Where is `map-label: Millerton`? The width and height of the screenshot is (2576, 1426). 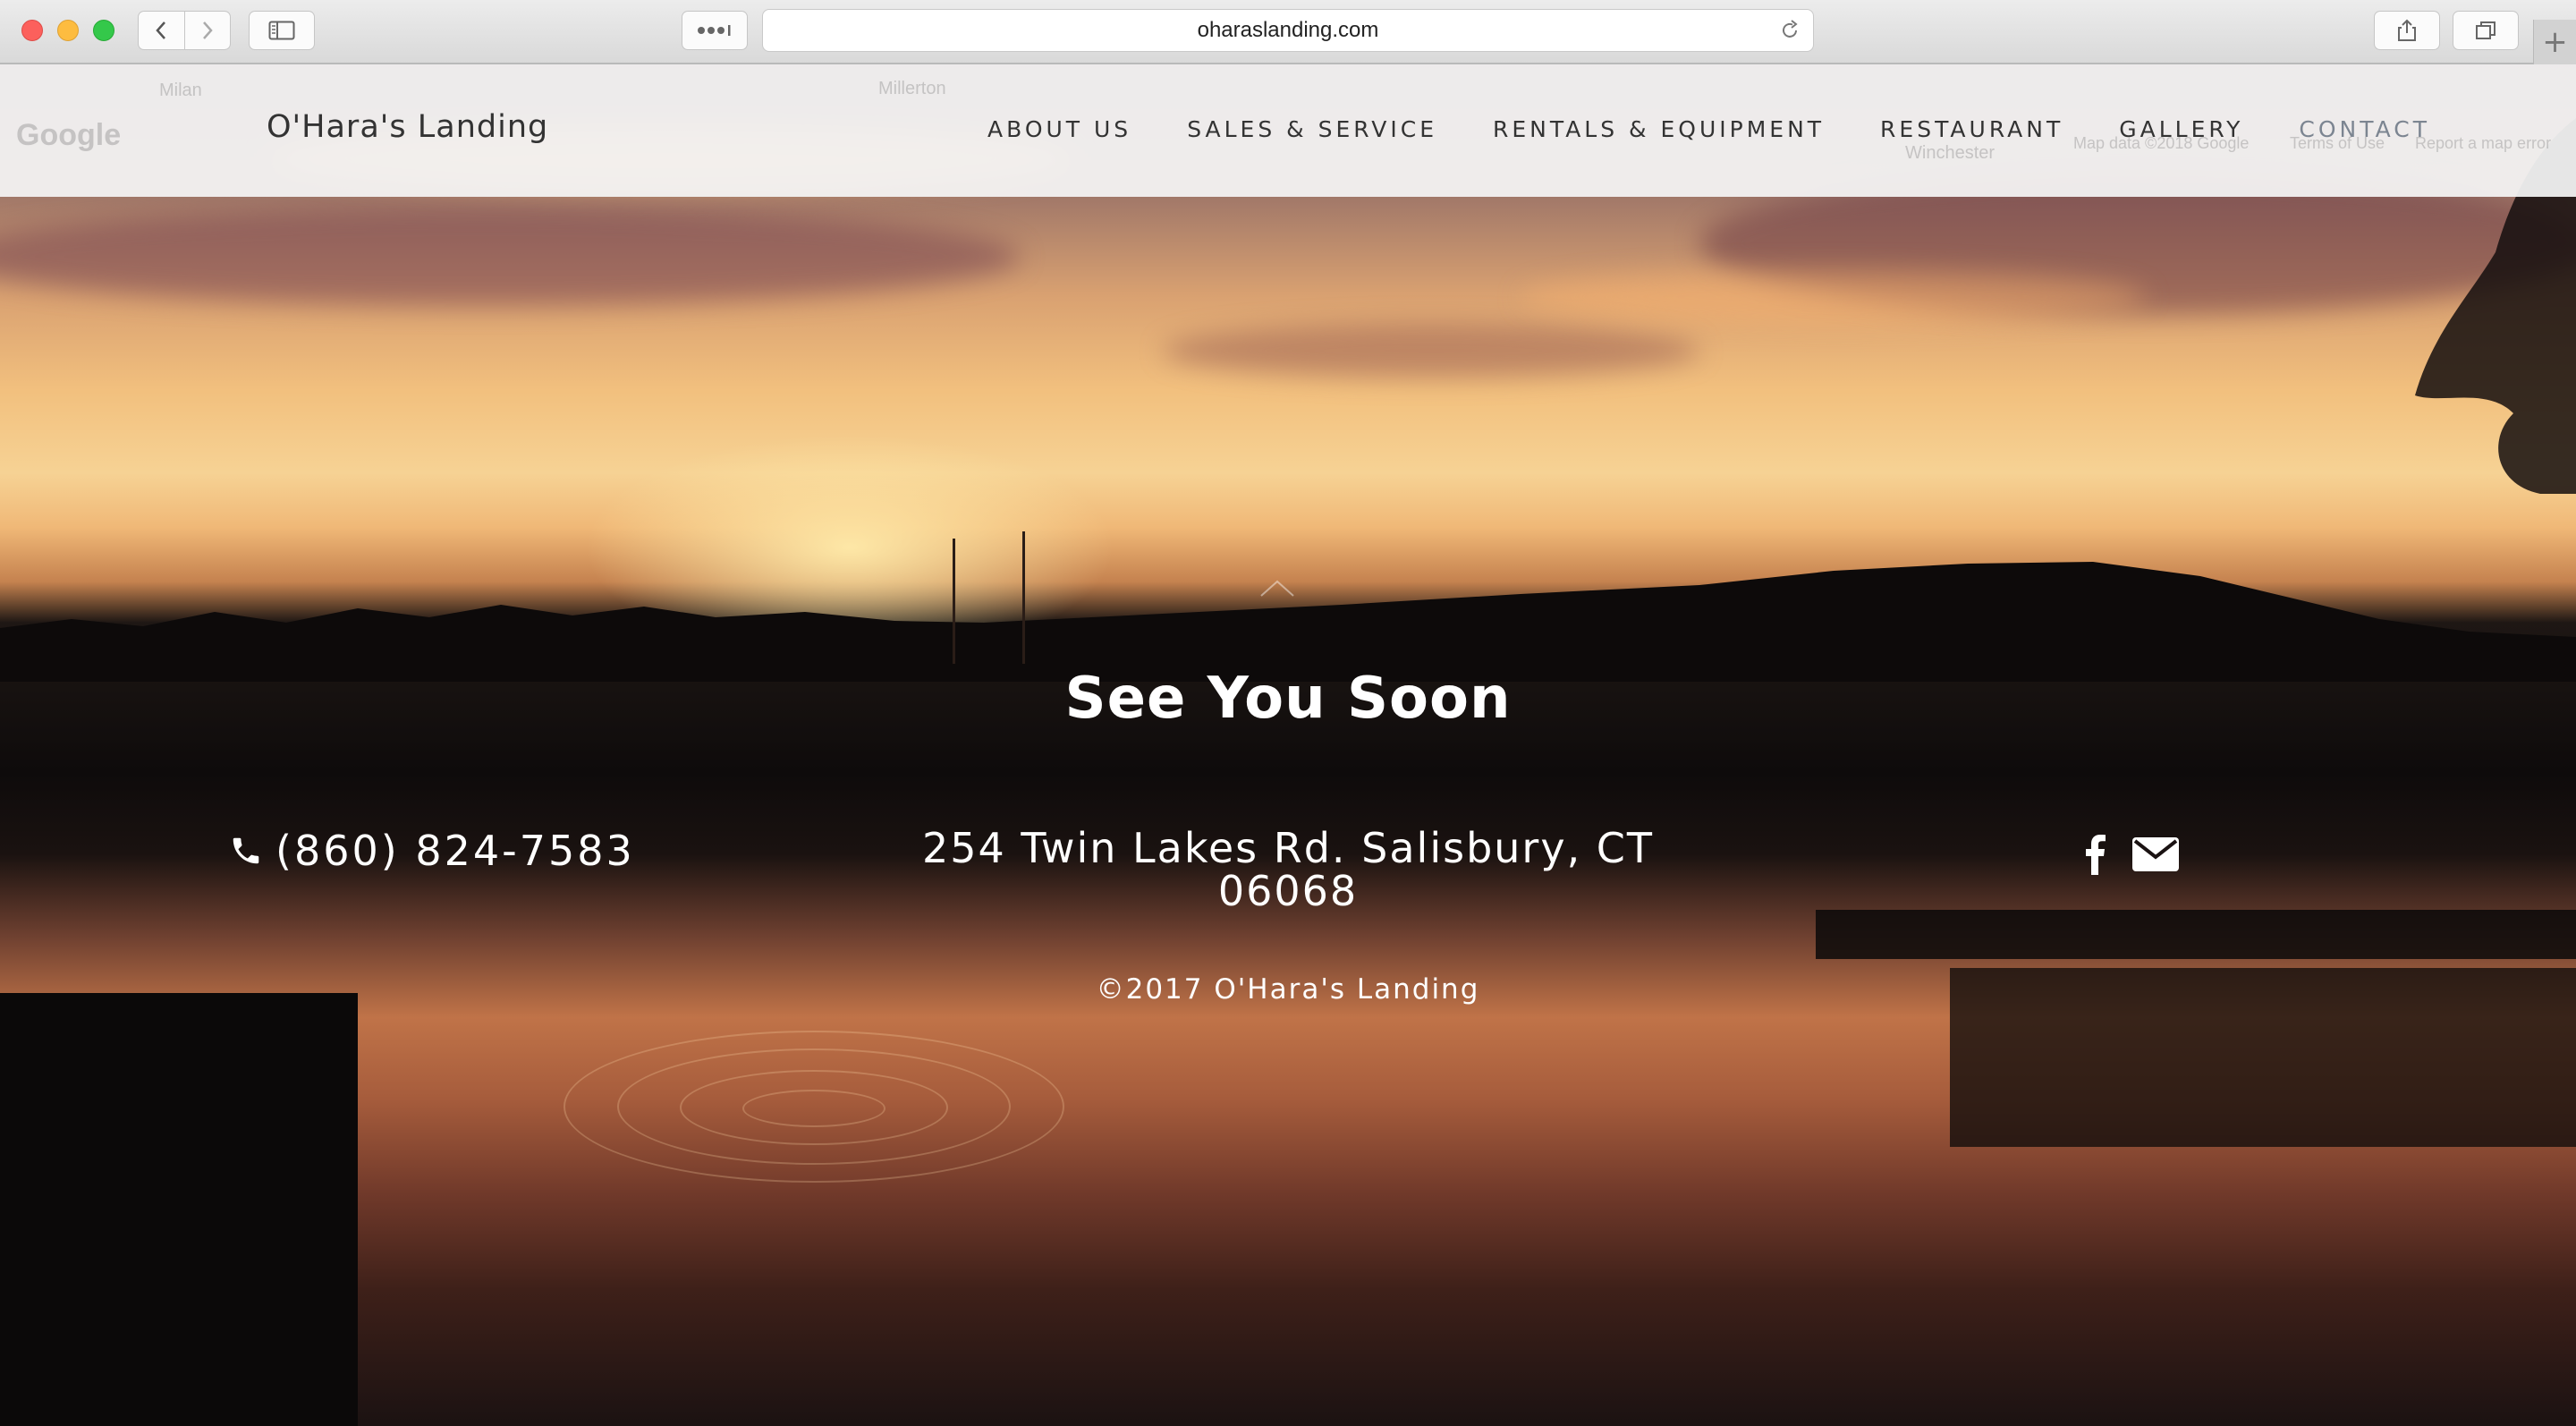 map-label: Millerton is located at coordinates (912, 89).